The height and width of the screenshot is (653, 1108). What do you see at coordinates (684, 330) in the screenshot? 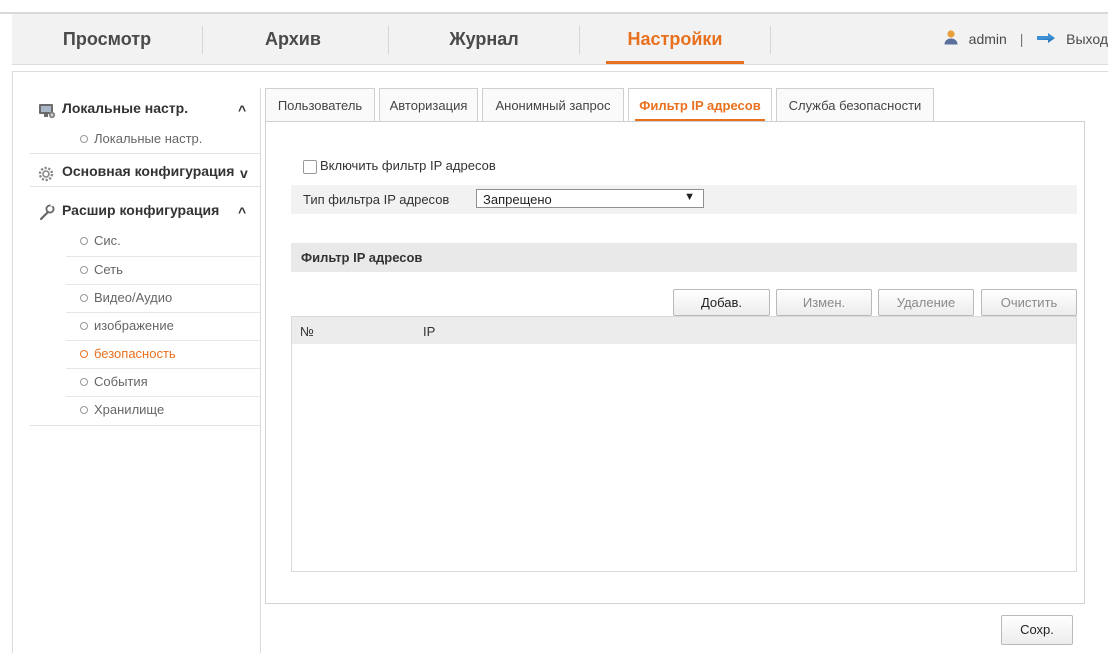
I see `table-header: № IP` at bounding box center [684, 330].